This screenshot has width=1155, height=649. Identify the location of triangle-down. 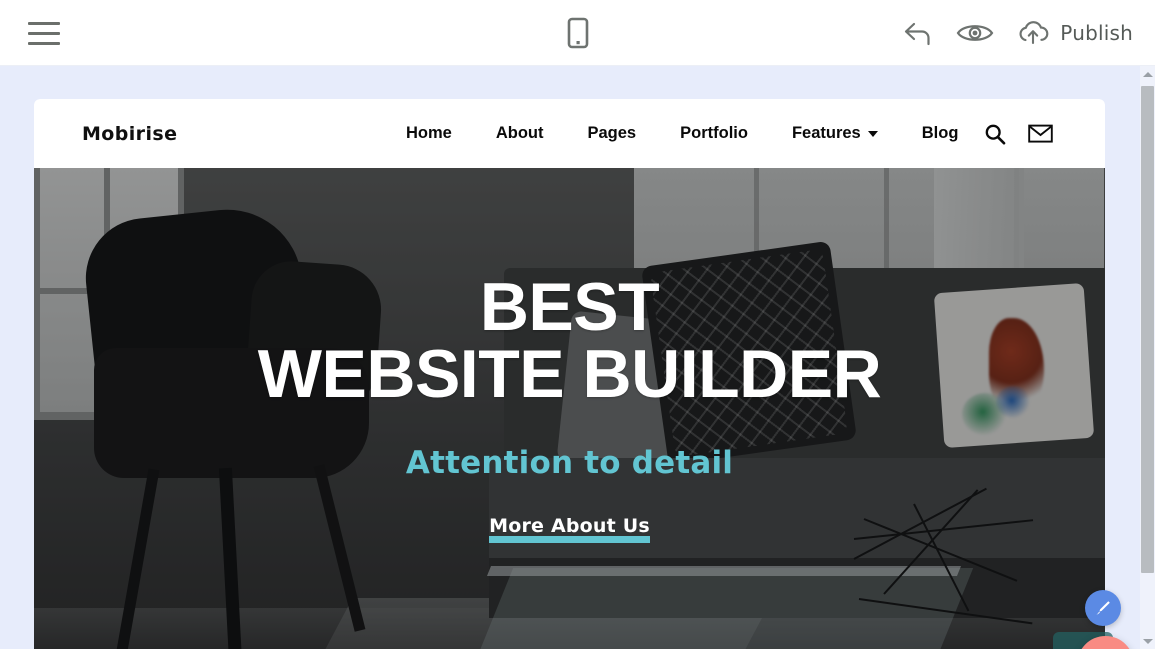
(1147, 641).